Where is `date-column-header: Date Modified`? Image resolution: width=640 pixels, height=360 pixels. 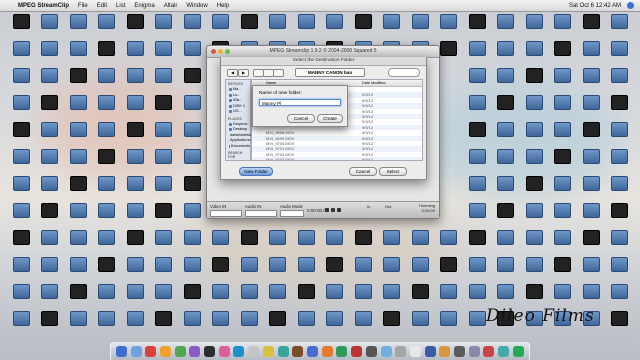 date-column-header: Date Modified is located at coordinates (373, 83).